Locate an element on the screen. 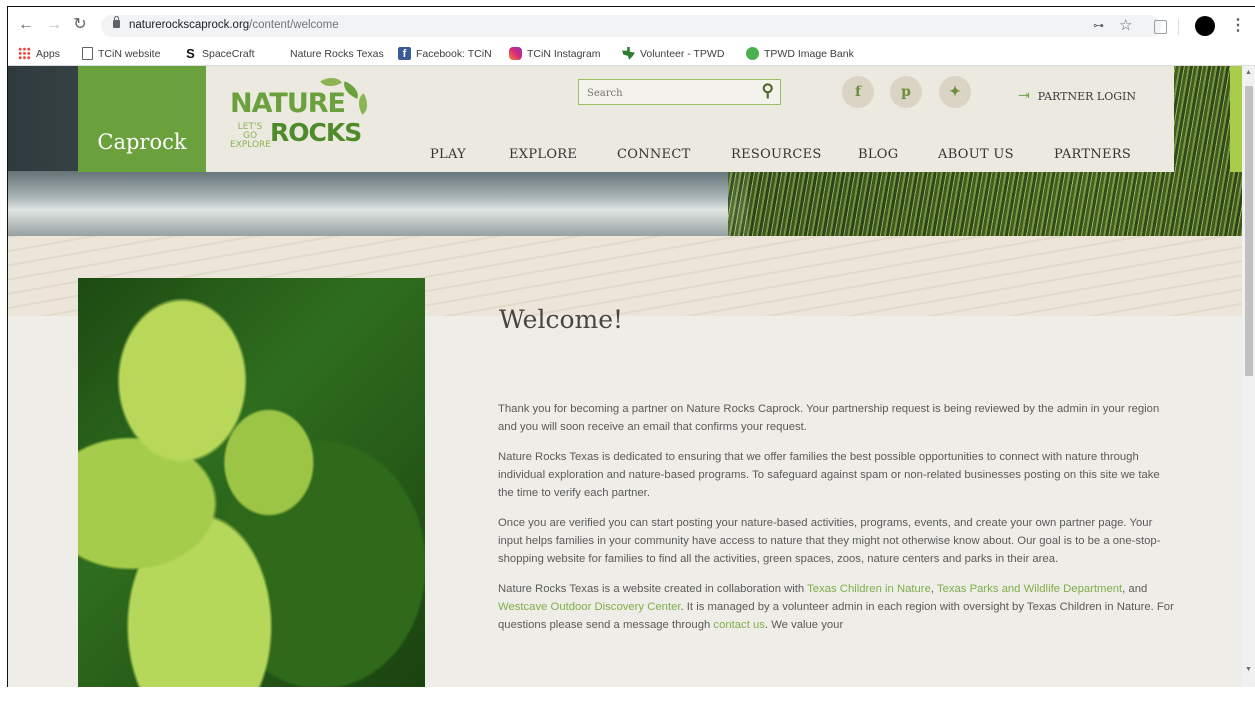 This screenshot has width=1255, height=706. bookmark-instagram: TCiN Instagram is located at coordinates (555, 54).